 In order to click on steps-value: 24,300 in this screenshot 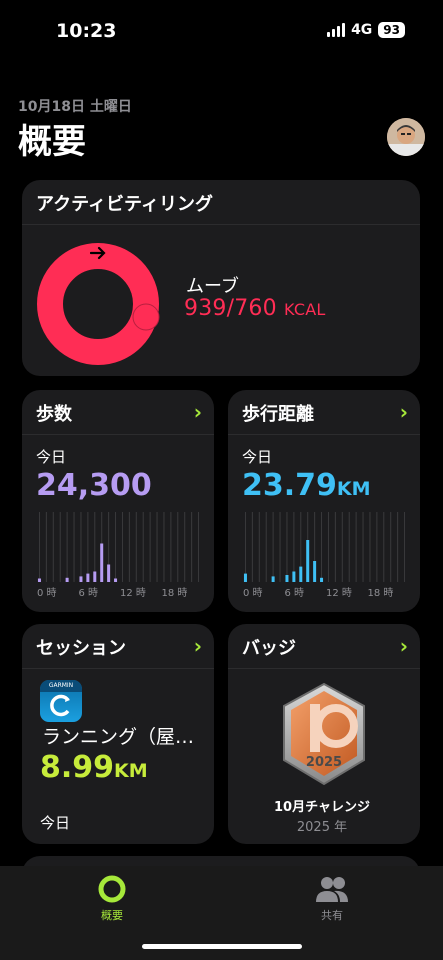, I will do `click(94, 485)`.